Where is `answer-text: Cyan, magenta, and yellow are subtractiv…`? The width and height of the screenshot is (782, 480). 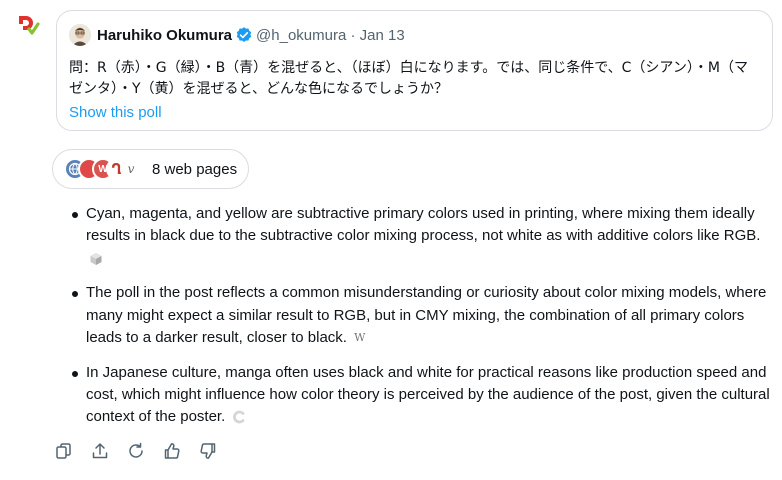 answer-text: Cyan, magenta, and yellow are subtractiv… is located at coordinates (423, 225).